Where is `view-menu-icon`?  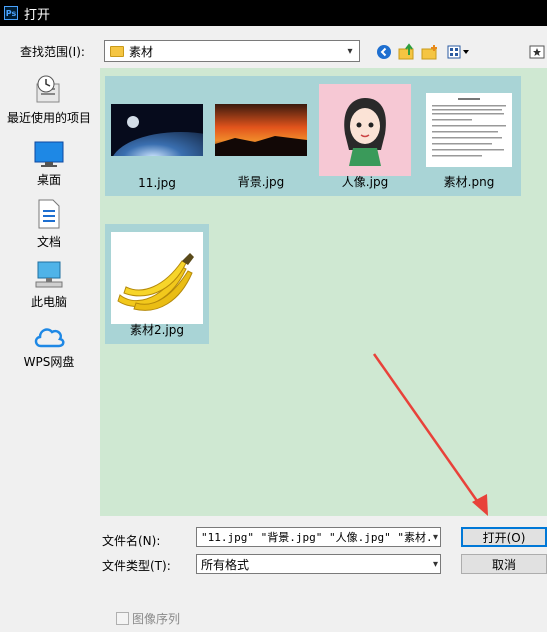 view-menu-icon is located at coordinates (458, 52).